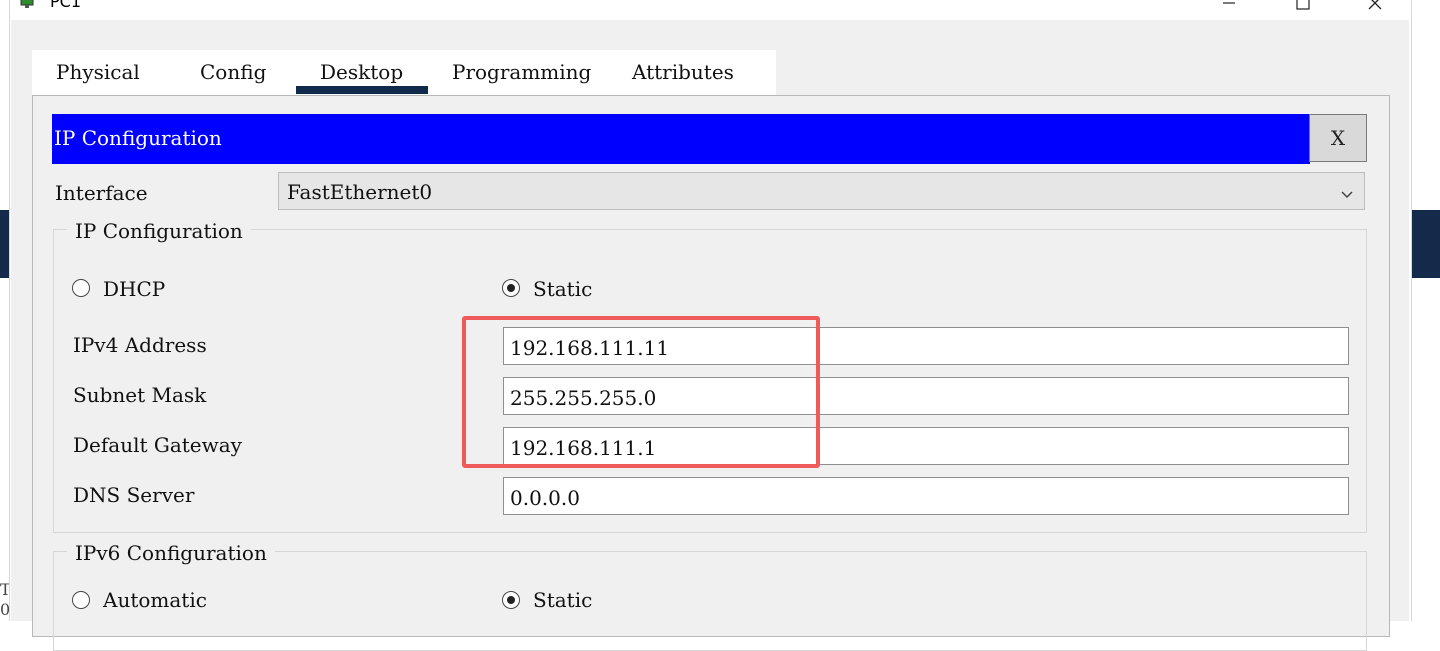 This screenshot has height=651, width=1440. What do you see at coordinates (171, 553) in the screenshot?
I see `ipv6-config-group-title: IPv6 Configuration` at bounding box center [171, 553].